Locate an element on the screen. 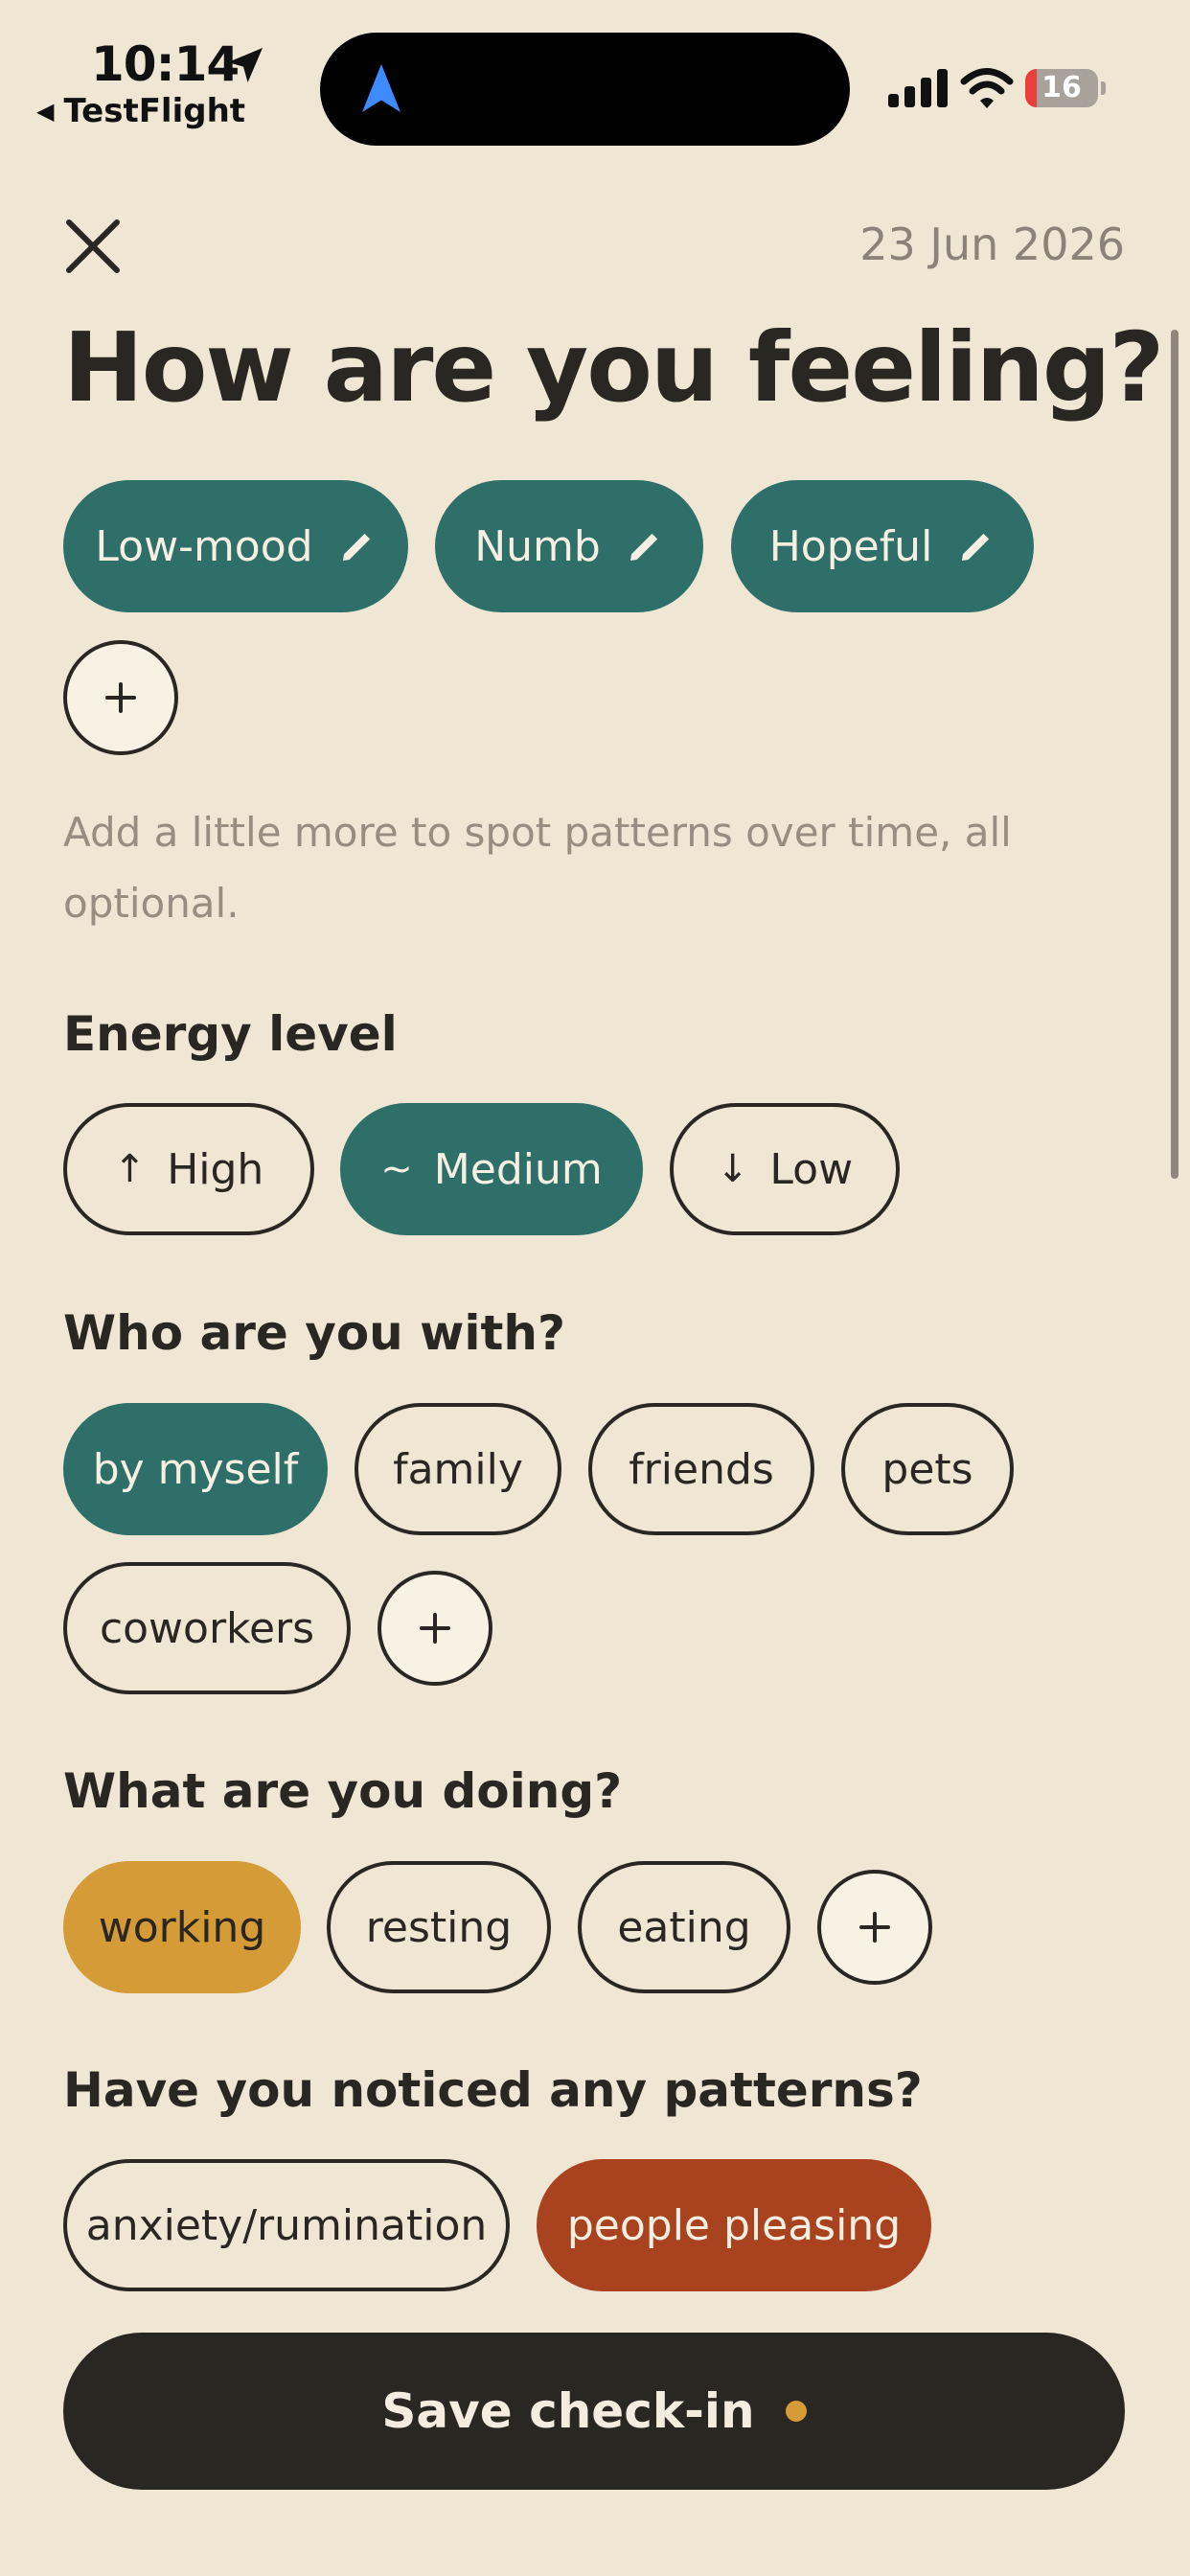  energy-option-high: ↑ High is located at coordinates (189, 1169).